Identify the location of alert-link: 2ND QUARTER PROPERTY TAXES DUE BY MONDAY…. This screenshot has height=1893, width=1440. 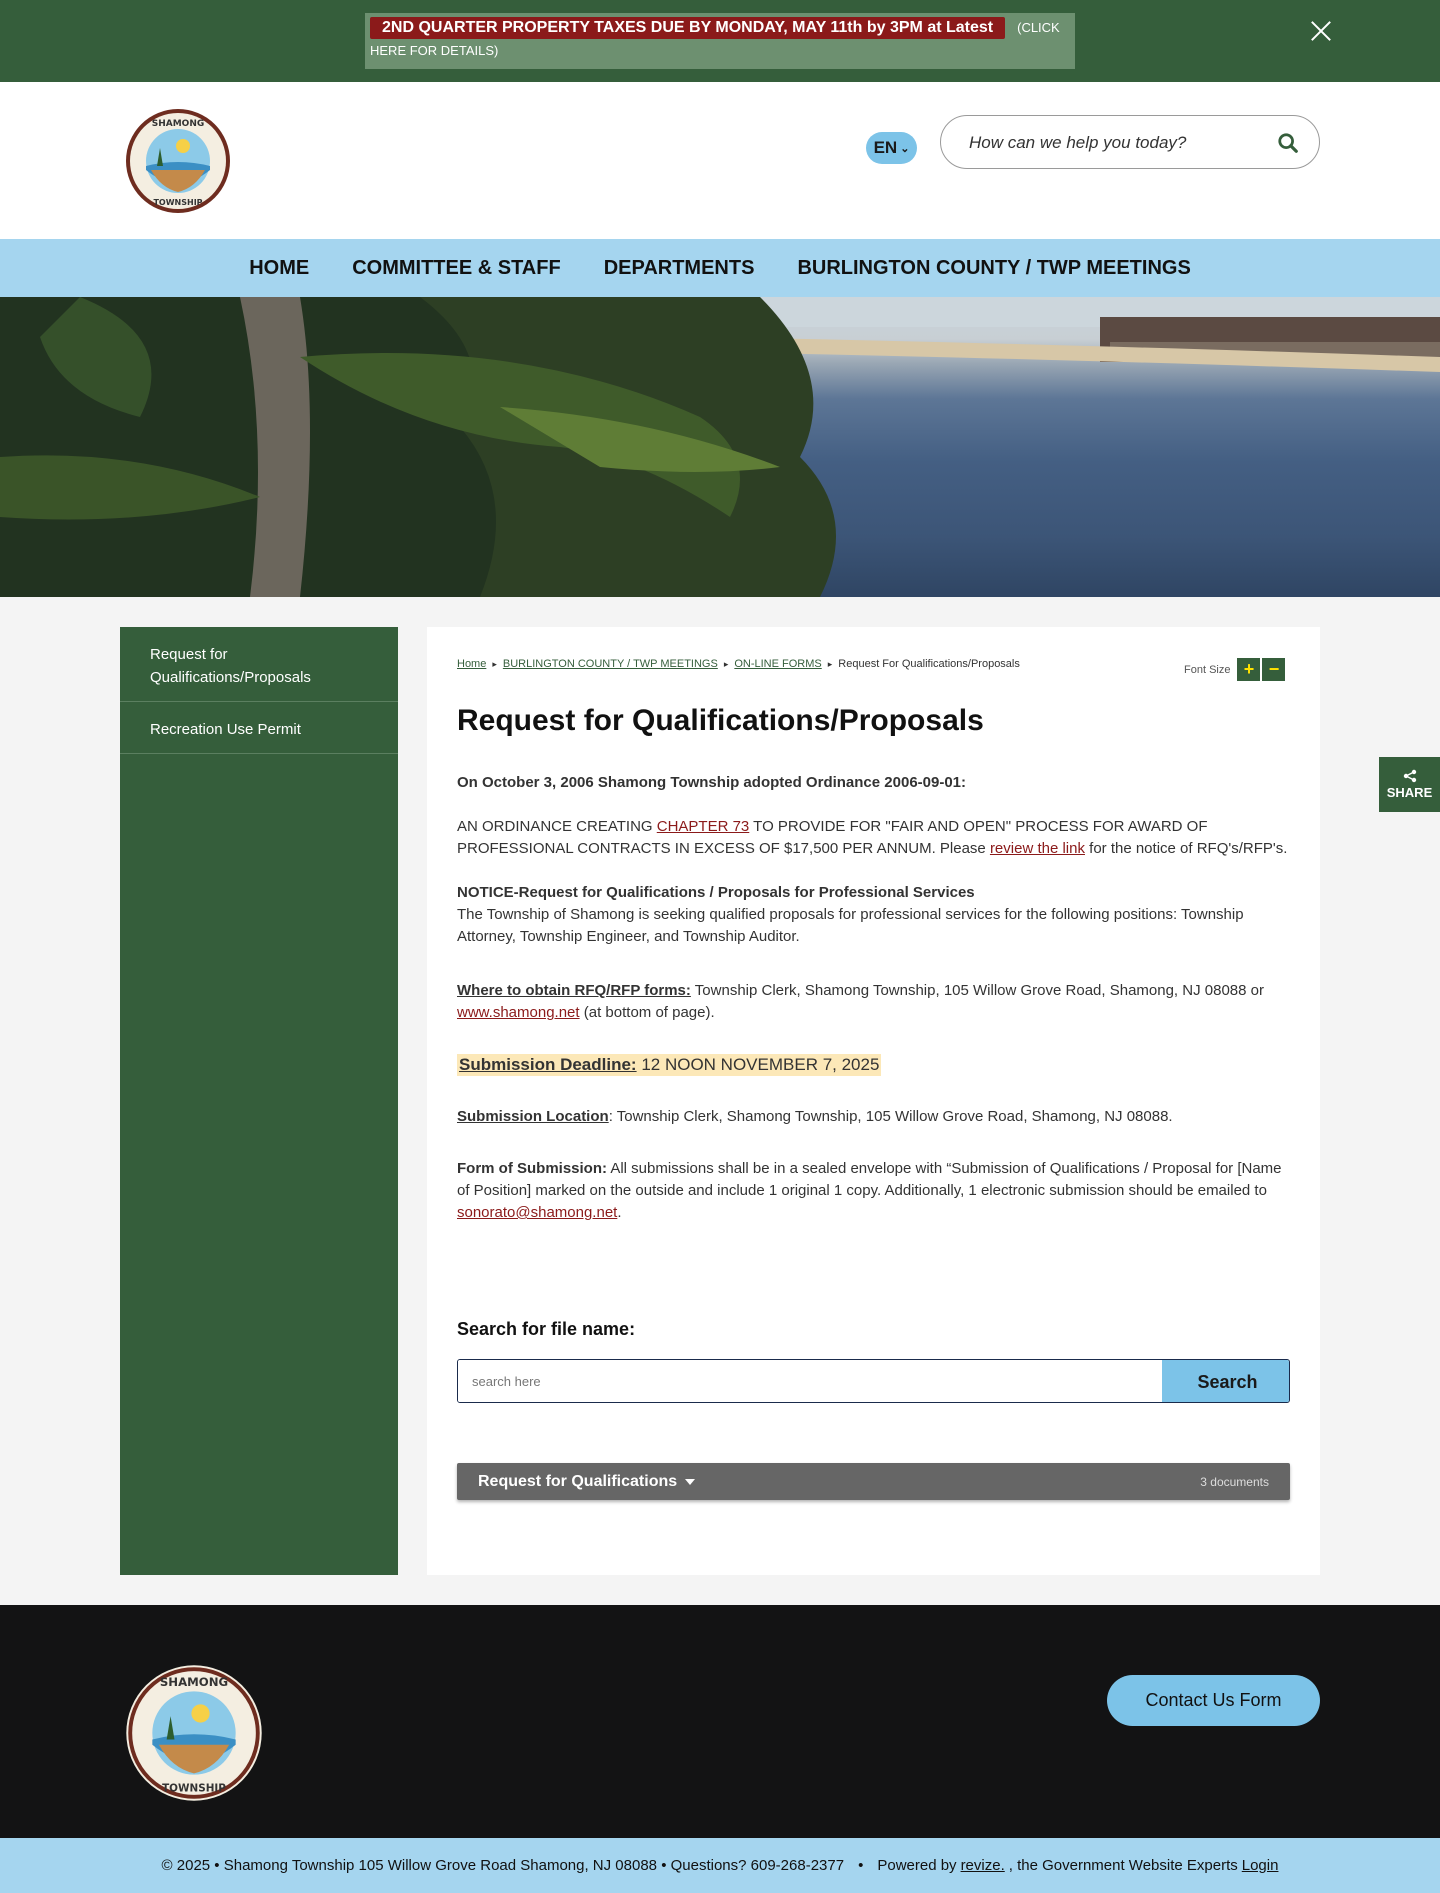
(720, 41).